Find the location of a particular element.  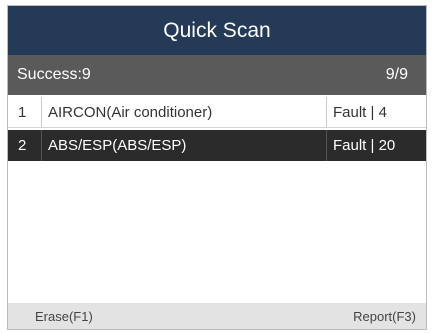

fault-count: Fault | 20 is located at coordinates (376, 145).